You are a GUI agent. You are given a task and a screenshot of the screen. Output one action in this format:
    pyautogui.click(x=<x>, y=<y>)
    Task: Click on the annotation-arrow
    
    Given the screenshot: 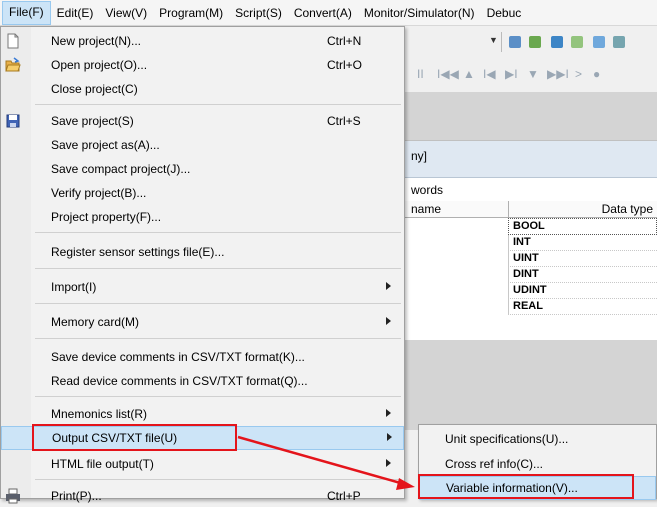 What is the action you would take?
    pyautogui.click(x=326, y=462)
    